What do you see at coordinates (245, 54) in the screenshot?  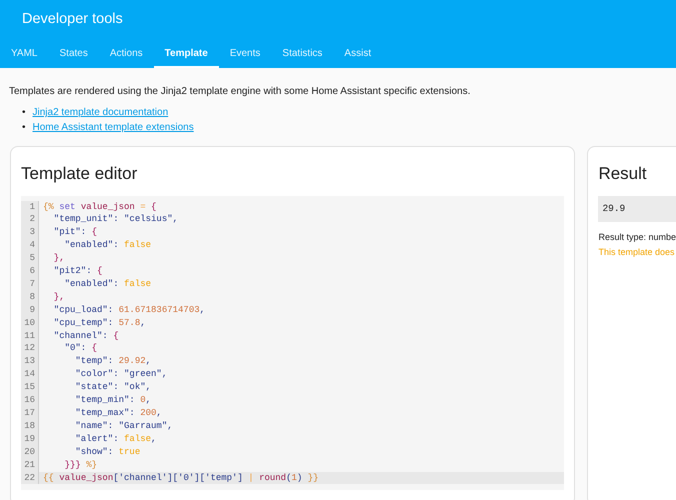 I see `tab: Events` at bounding box center [245, 54].